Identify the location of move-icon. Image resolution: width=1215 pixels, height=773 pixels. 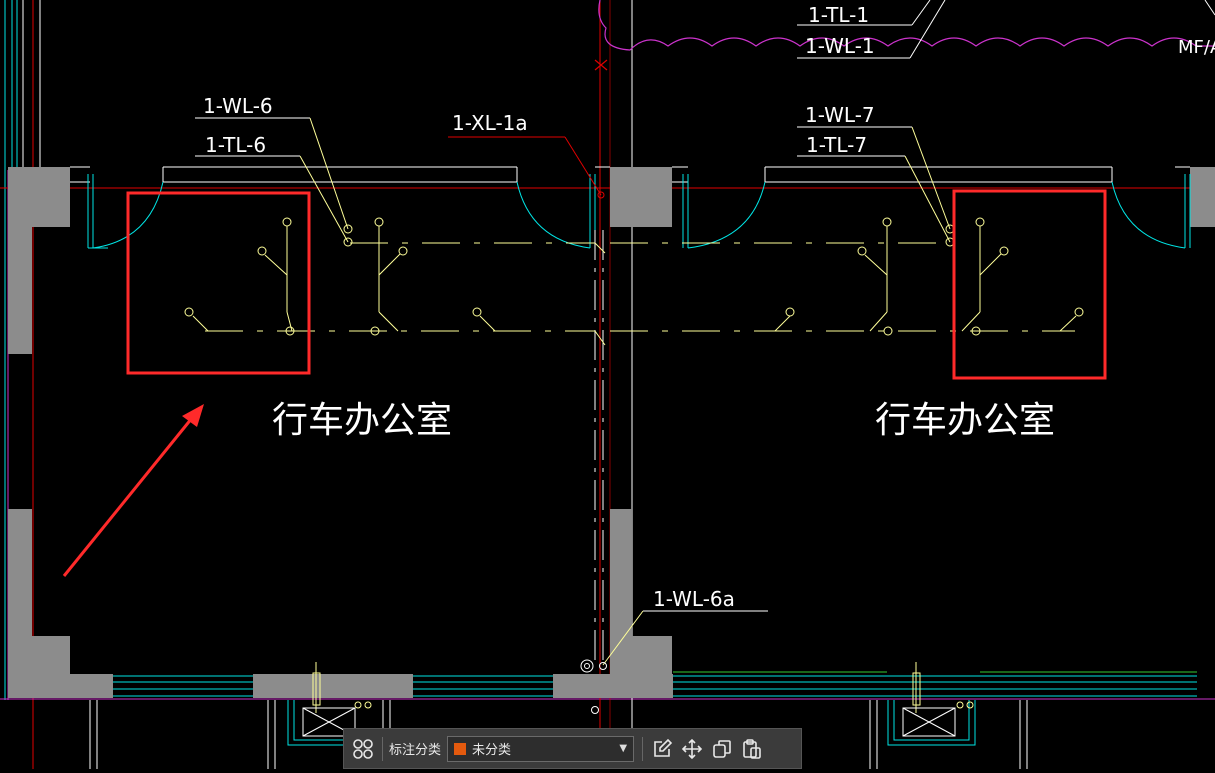
(692, 749).